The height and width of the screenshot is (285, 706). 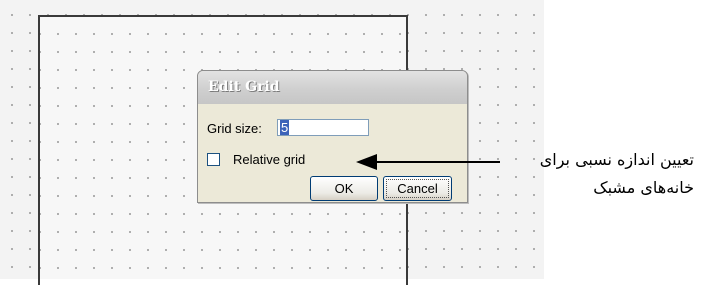 What do you see at coordinates (616, 159) in the screenshot?
I see `annotation-line-1: تعیین اندازه نسبی برای` at bounding box center [616, 159].